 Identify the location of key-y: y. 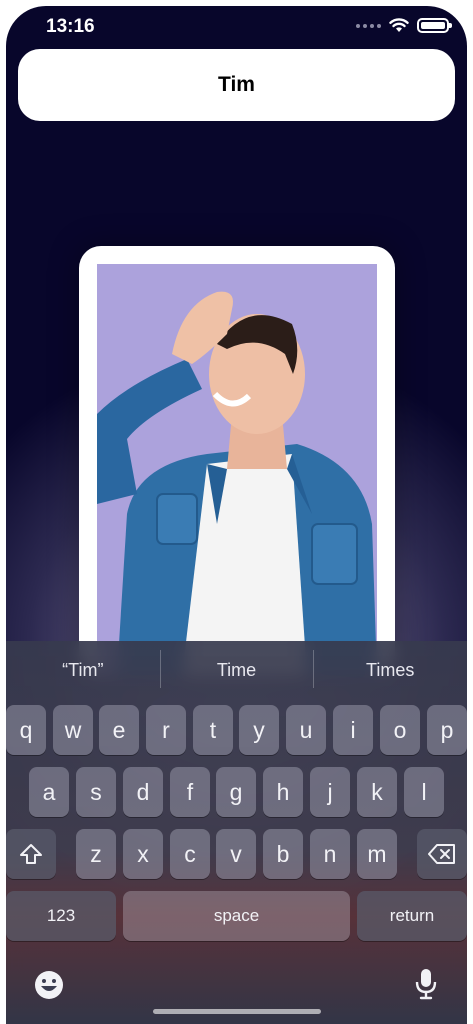
(259, 730).